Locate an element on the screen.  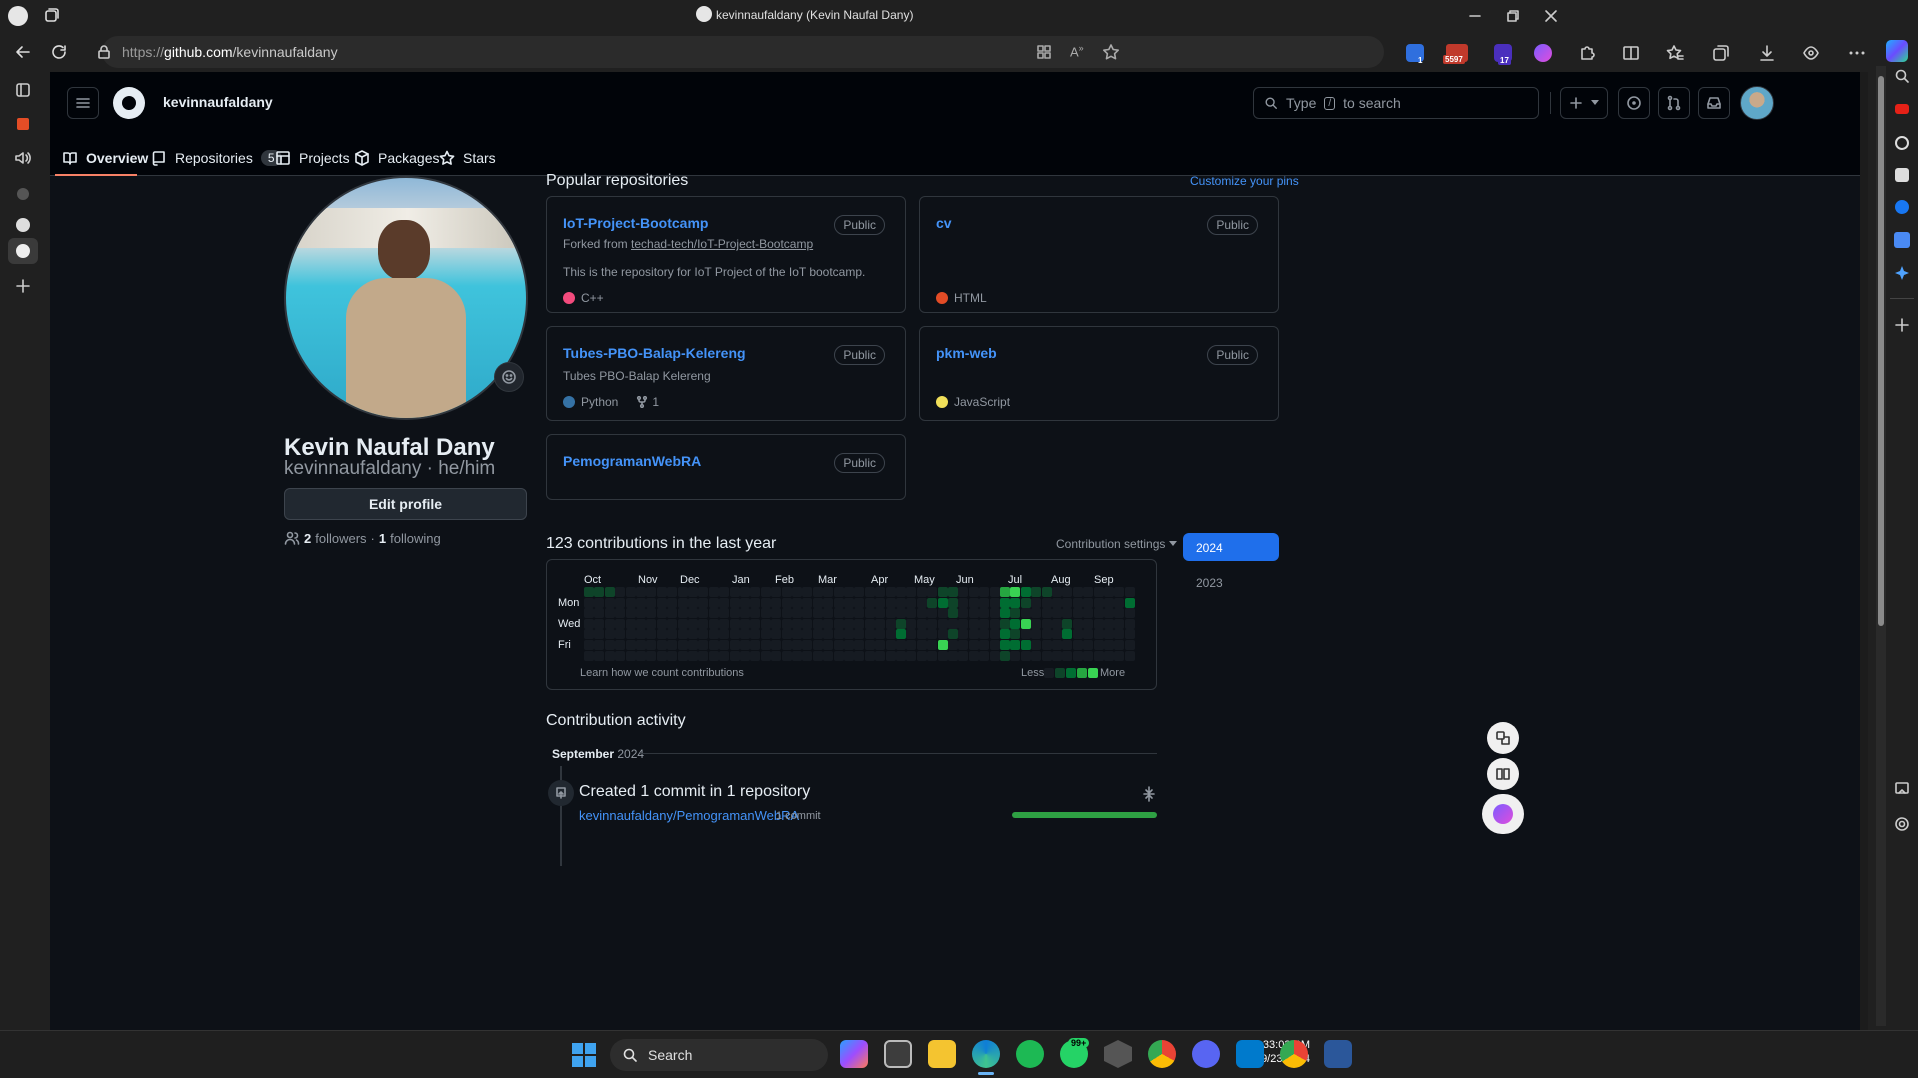
repo-name-link: Tubes-PBO-Balap-Kelereng is located at coordinates (654, 353).